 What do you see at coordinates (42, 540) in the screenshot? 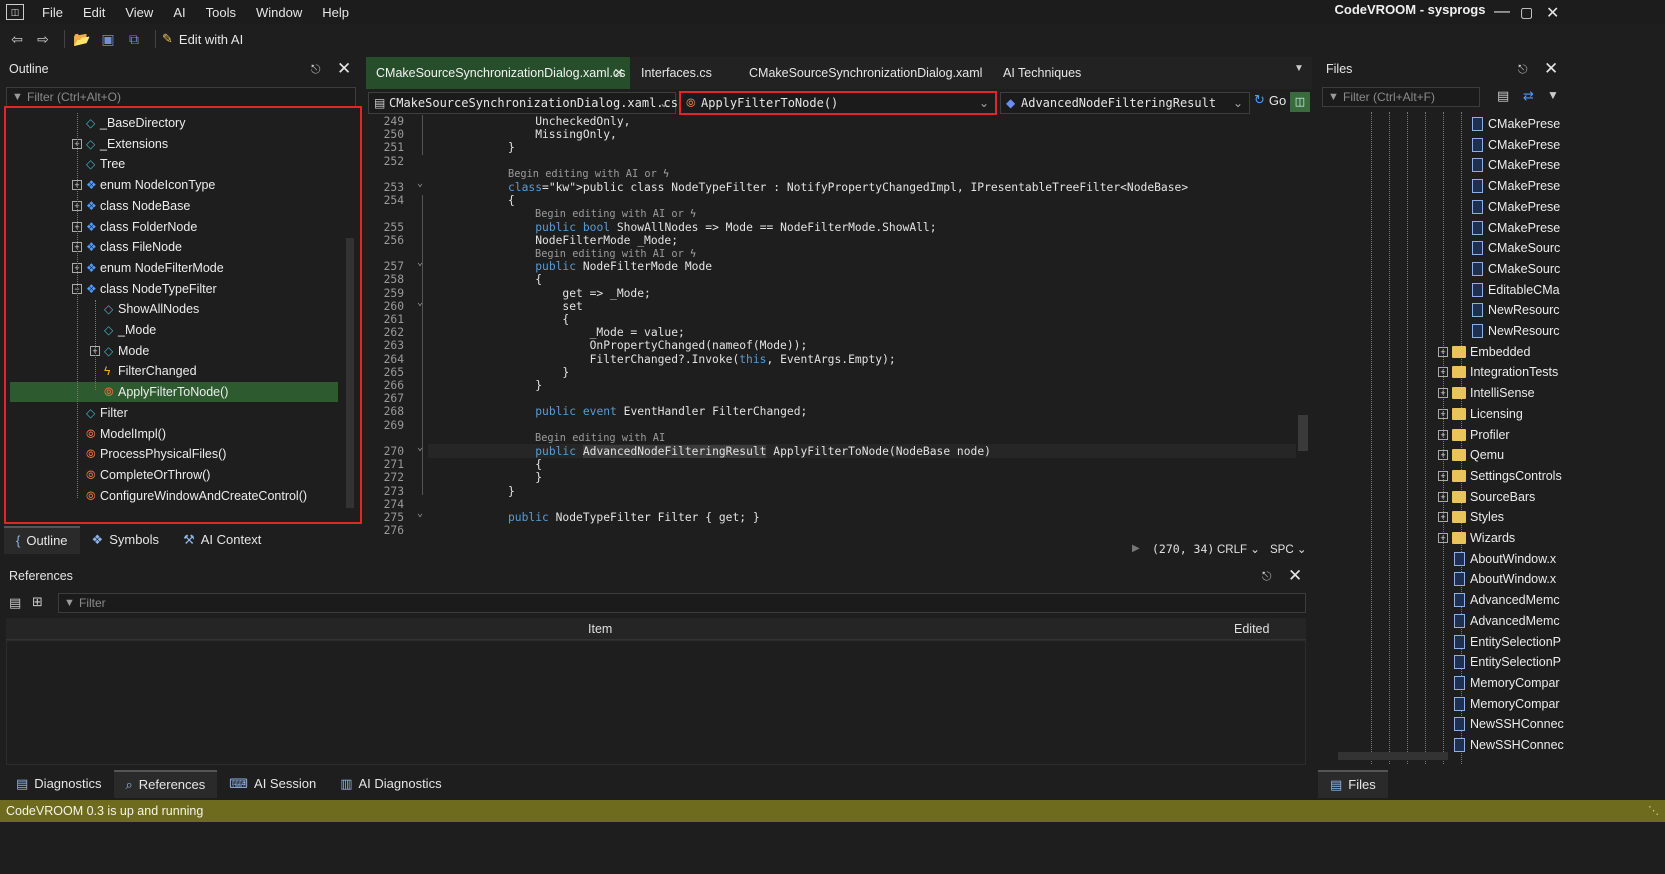
I see `tab-outline: {Outline` at bounding box center [42, 540].